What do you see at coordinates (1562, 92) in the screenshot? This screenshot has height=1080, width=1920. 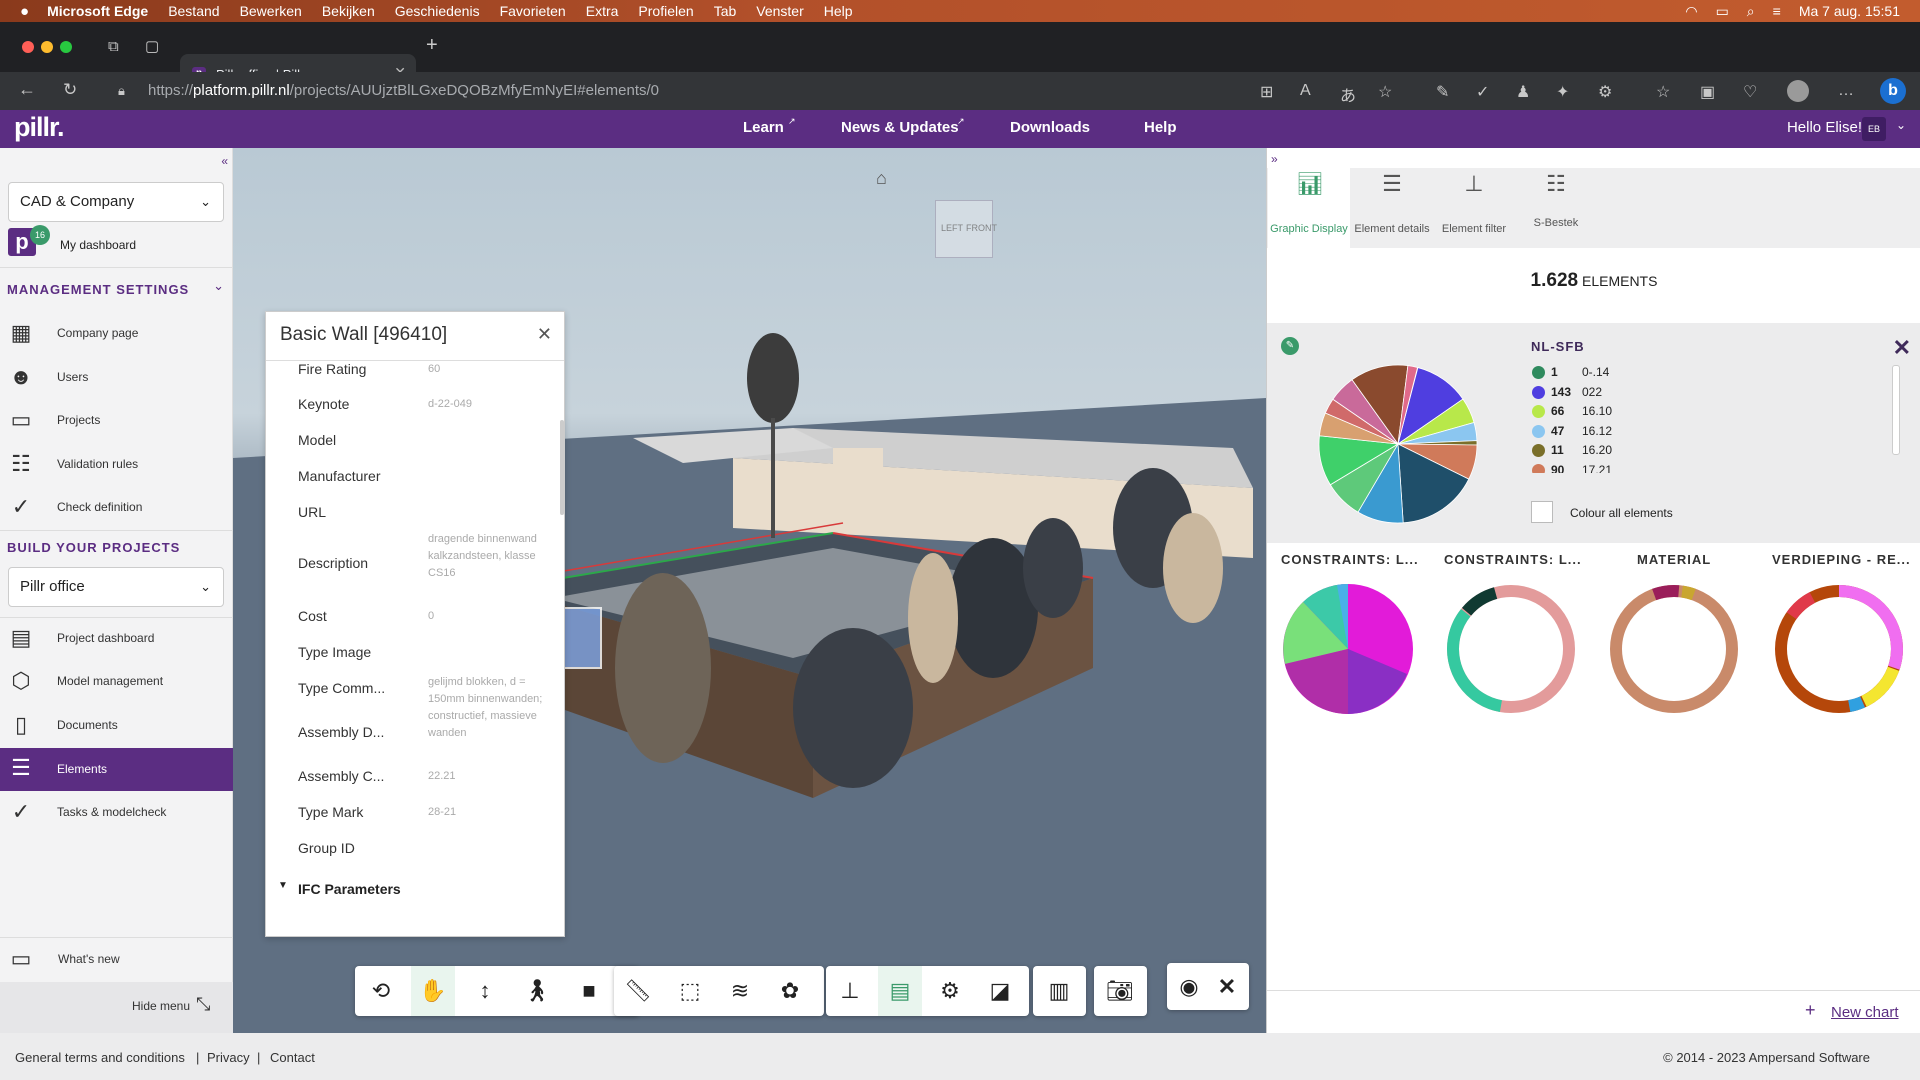 I see `extension-puzzle-icon: ✦` at bounding box center [1562, 92].